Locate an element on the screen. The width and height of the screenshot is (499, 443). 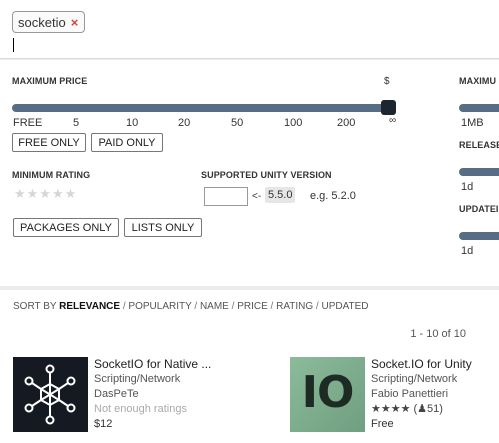
sort-name: NAME is located at coordinates (214, 306).